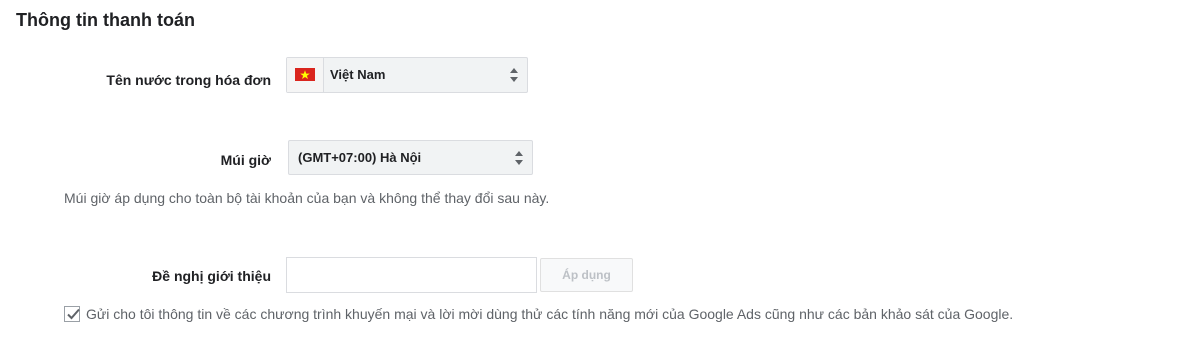 Image resolution: width=1179 pixels, height=344 pixels. Describe the element at coordinates (188, 80) in the screenshot. I see `country-label: Tên nước trong hóa đơn` at that location.